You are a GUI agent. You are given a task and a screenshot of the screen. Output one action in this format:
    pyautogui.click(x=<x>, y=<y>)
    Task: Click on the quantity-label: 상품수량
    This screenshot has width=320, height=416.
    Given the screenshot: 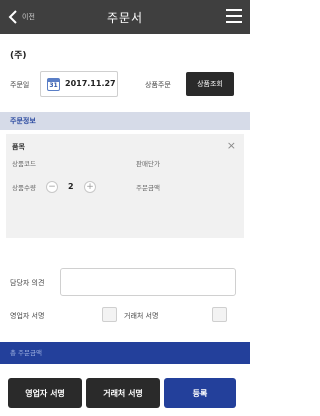 What is the action you would take?
    pyautogui.click(x=24, y=188)
    